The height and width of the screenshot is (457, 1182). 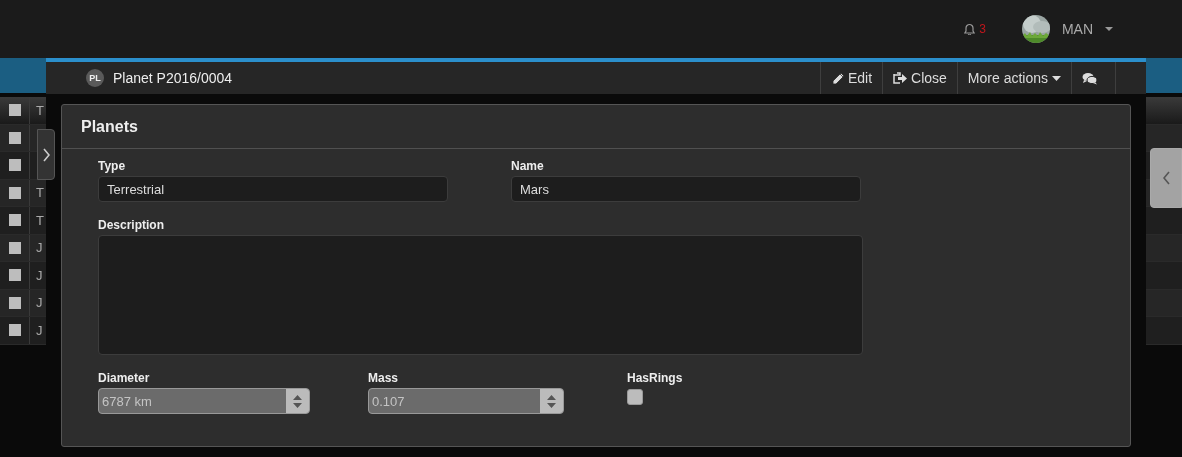 What do you see at coordinates (919, 78) in the screenshot?
I see `close-button: Close` at bounding box center [919, 78].